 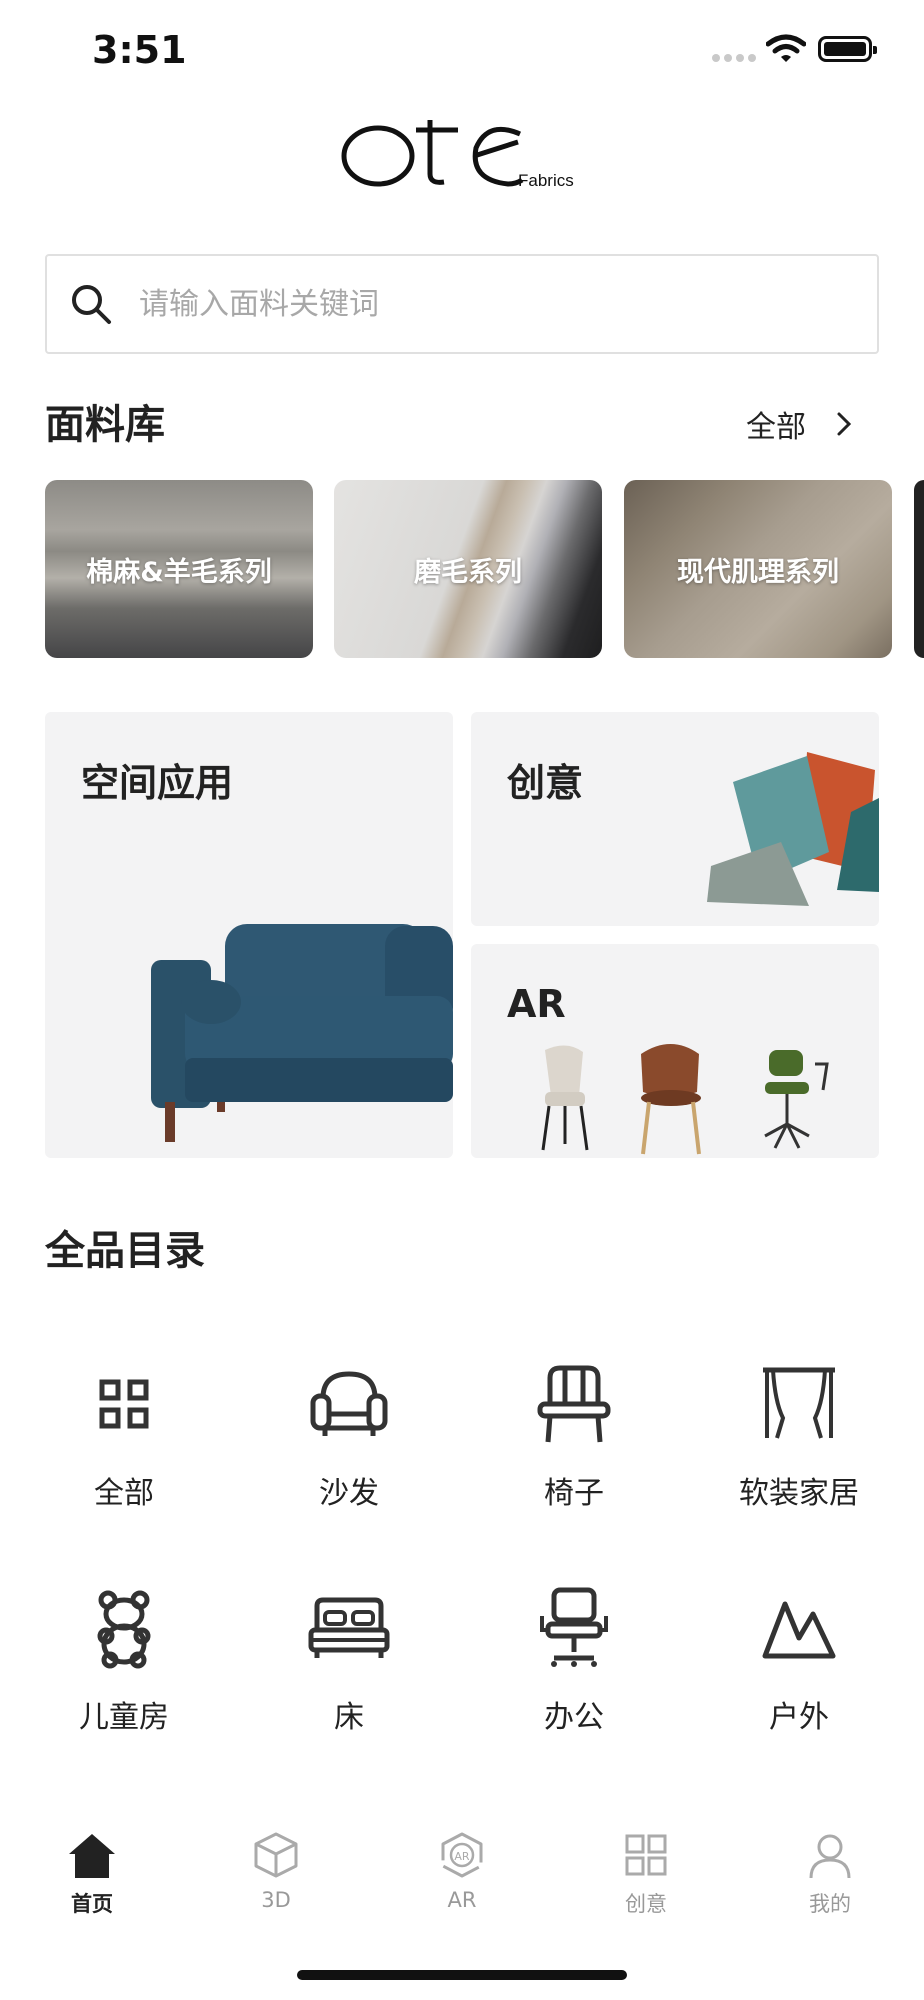 I want to click on tab-label: 3D, so click(x=276, y=1900).